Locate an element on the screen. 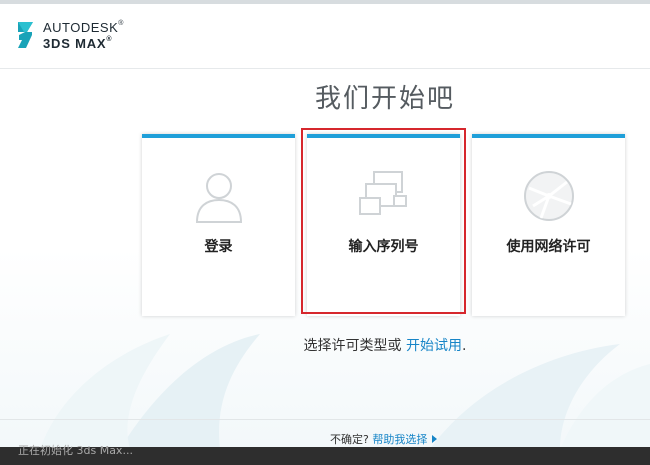 This screenshot has height=465, width=650. network-license-card: 使用网络许可 is located at coordinates (548, 225).